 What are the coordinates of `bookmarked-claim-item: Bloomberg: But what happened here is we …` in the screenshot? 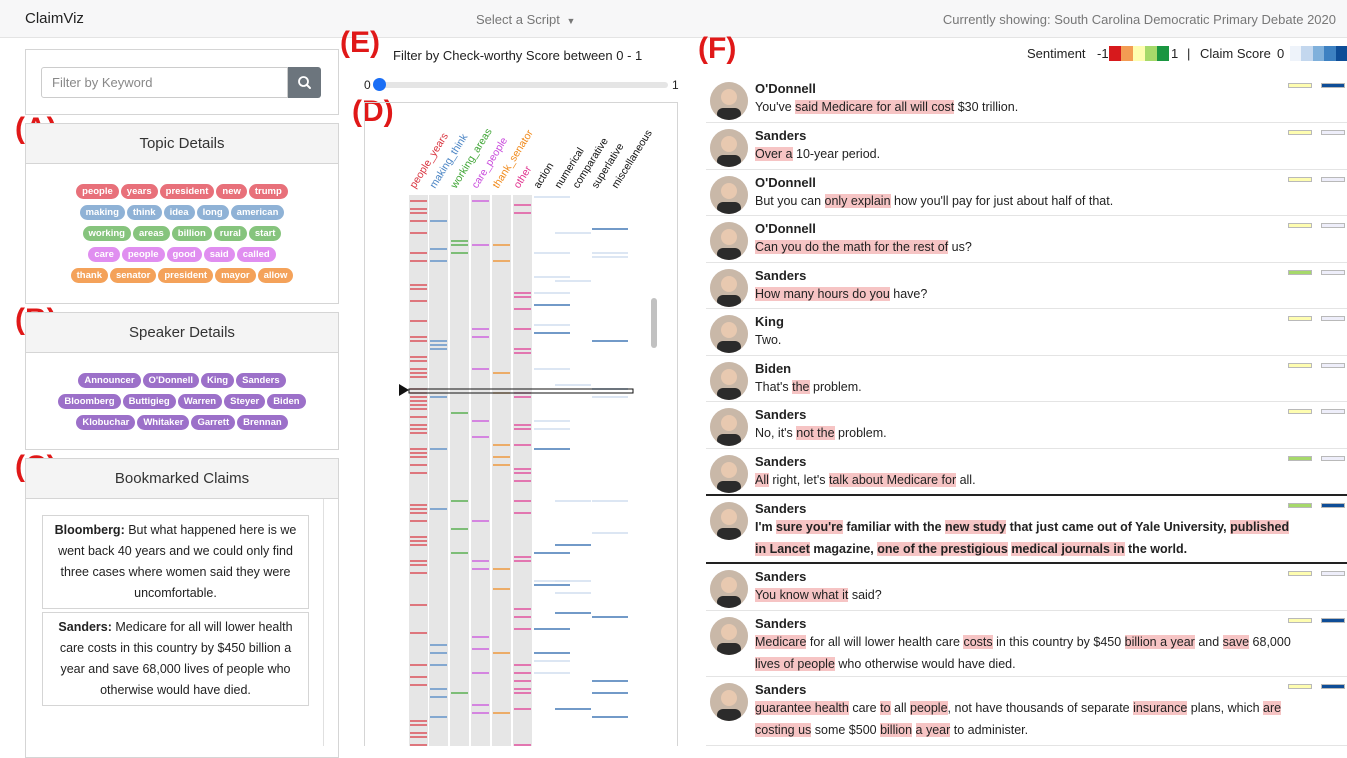 It's located at (175, 562).